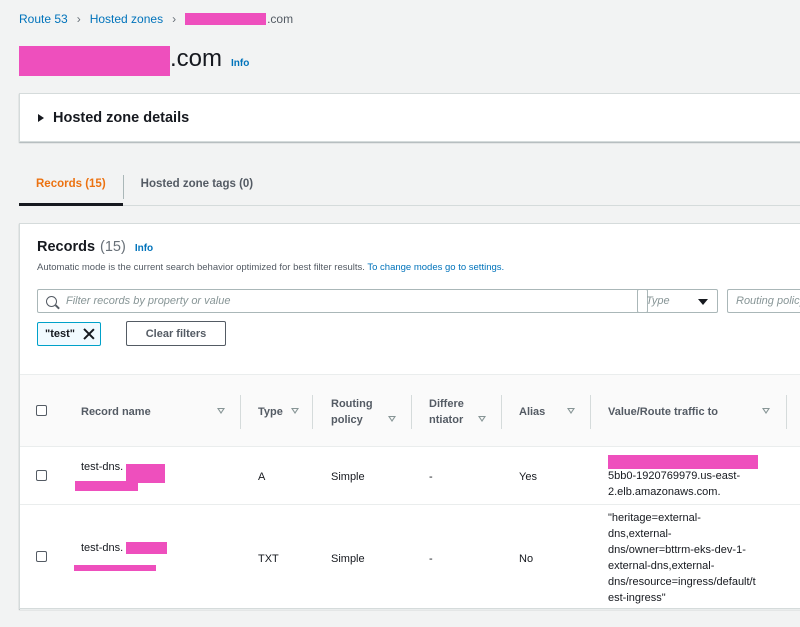 The height and width of the screenshot is (627, 800). What do you see at coordinates (43, 19) in the screenshot?
I see `breadcrumb-route53-link: Route 53` at bounding box center [43, 19].